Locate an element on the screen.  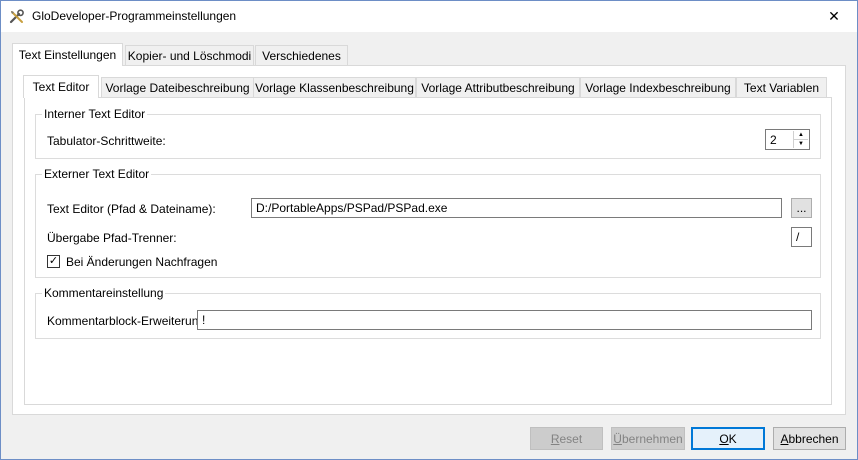
group-title: Externer Text Editor is located at coordinates (97, 174).